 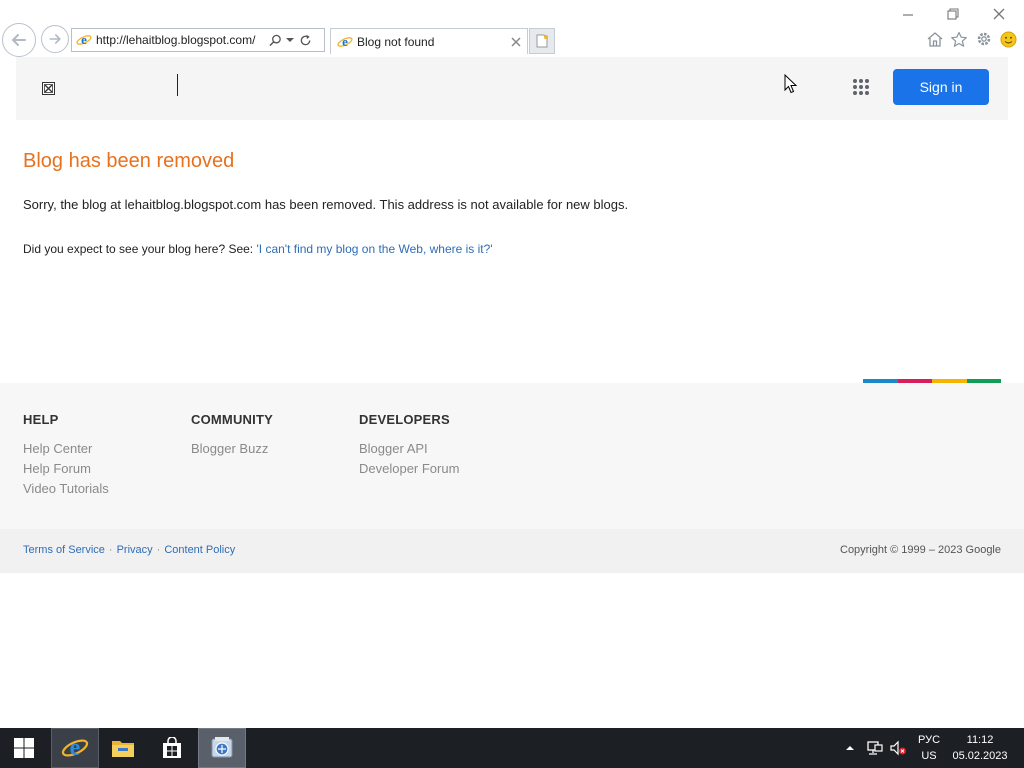 I want to click on address-dropdown, so click(x=290, y=40).